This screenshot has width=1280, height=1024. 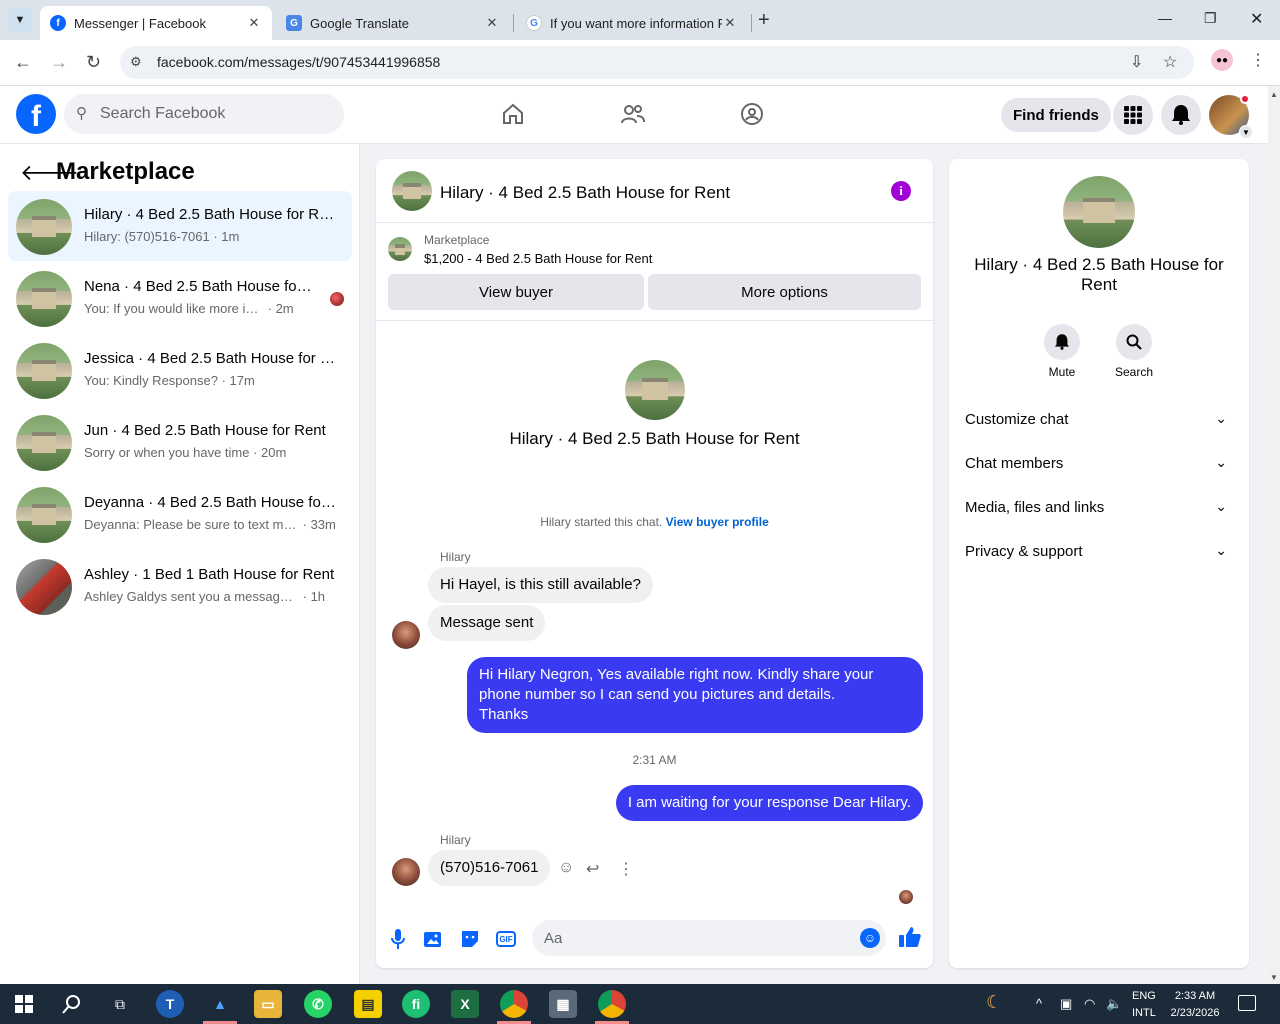 What do you see at coordinates (1274, 977) in the screenshot?
I see `scroll-down-icon: ▼` at bounding box center [1274, 977].